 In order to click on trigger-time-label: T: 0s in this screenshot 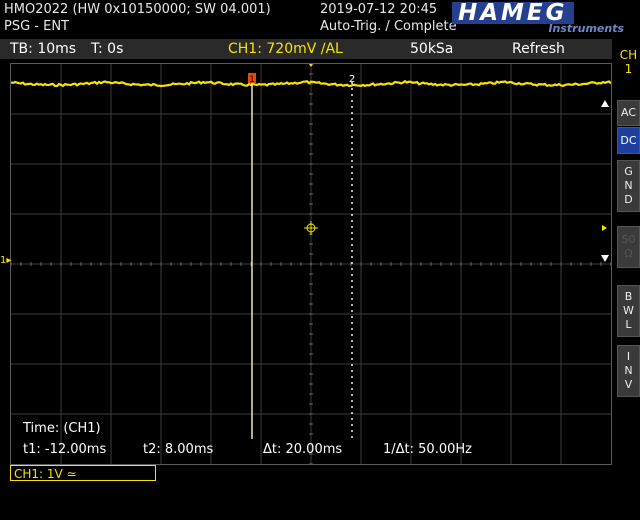, I will do `click(107, 49)`.